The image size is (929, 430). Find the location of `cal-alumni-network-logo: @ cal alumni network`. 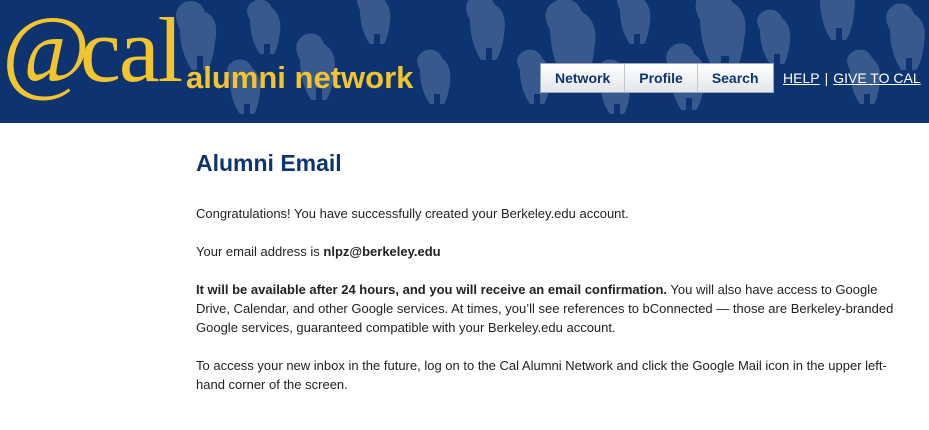

cal-alumni-network-logo: @ cal alumni network is located at coordinates (220, 61).